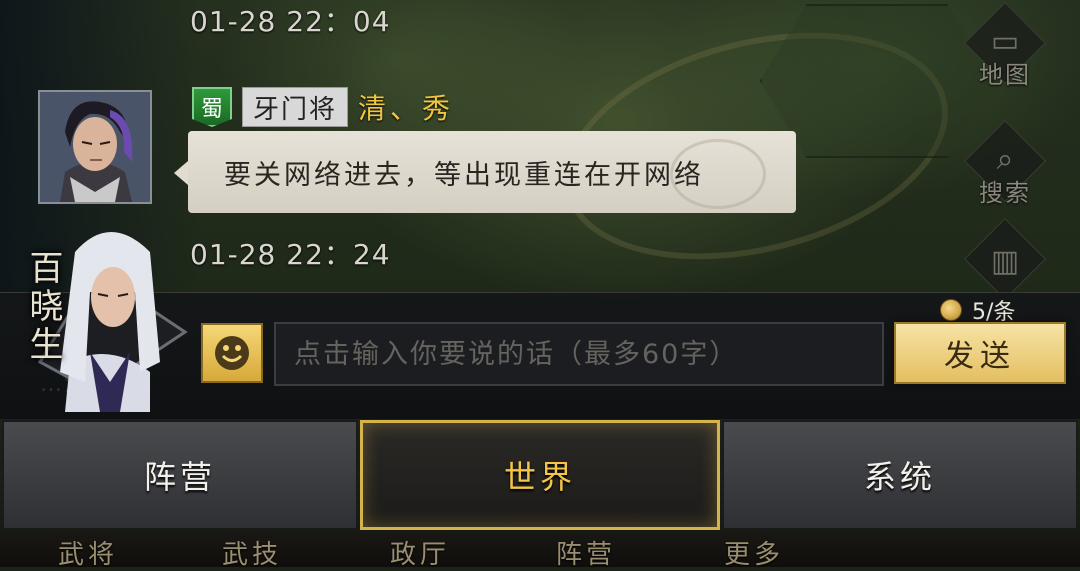  Describe the element at coordinates (1005, 193) in the screenshot. I see `search-button-label: 搜索` at that location.